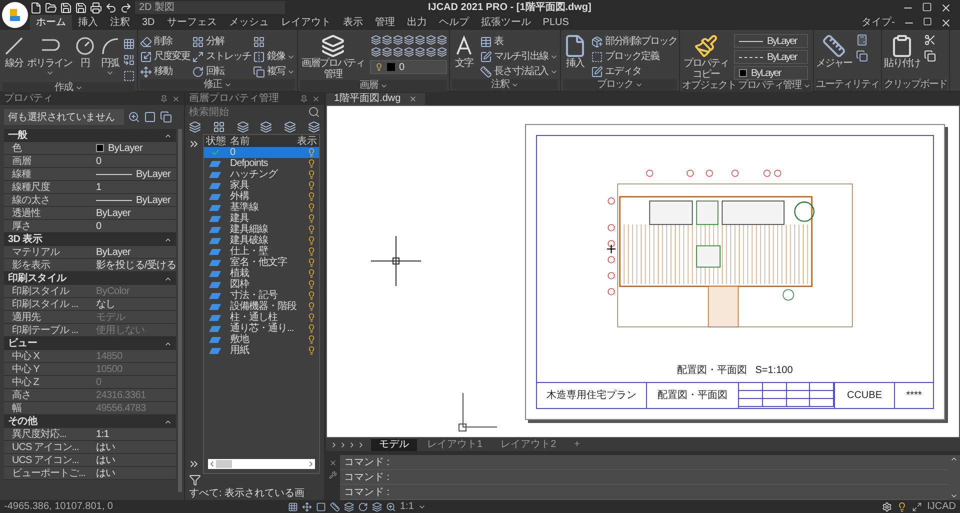 Image resolution: width=960 pixels, height=513 pixels. I want to click on menu-tab: 拡張ツール, so click(505, 22).